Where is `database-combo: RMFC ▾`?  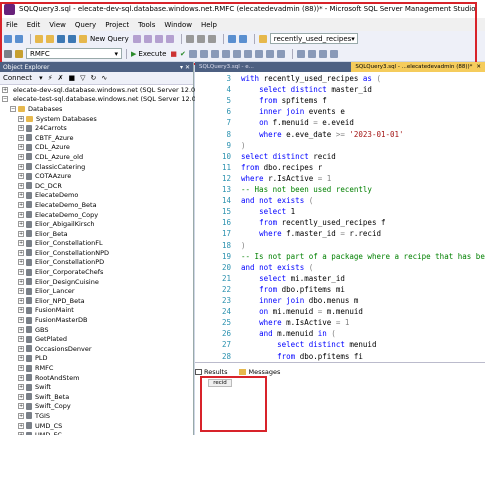
database-combo: RMFC ▾ is located at coordinates (74, 53).